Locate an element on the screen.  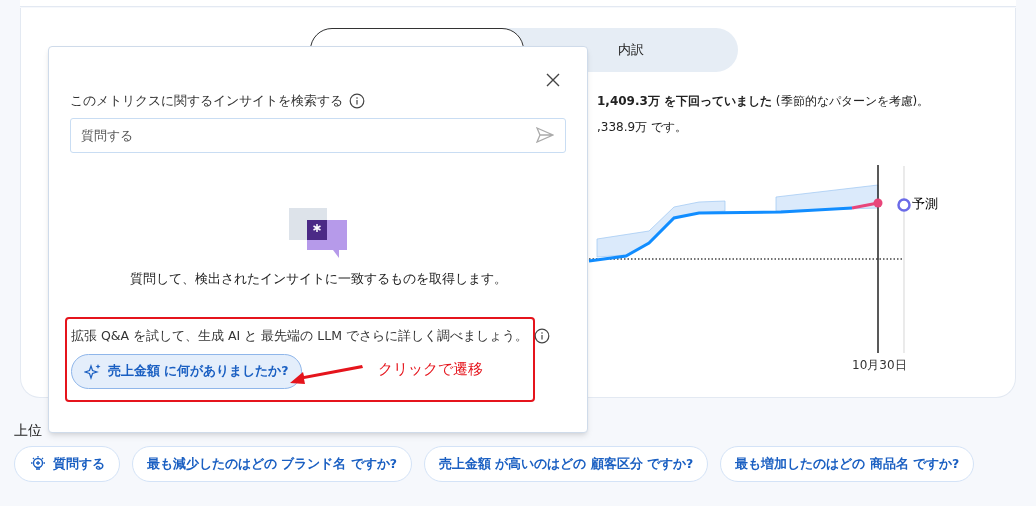
suggestion-chip: 売上金額 が高いのはどの 顧客区分 ですか? is located at coordinates (566, 464).